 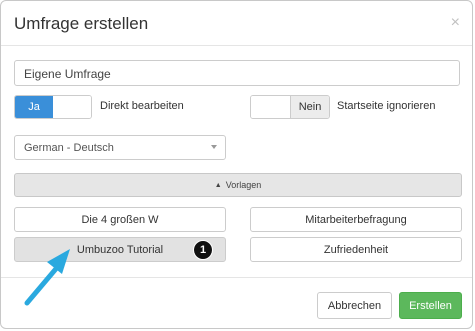 What do you see at coordinates (47, 277) in the screenshot?
I see `pointer-arrow-icon` at bounding box center [47, 277].